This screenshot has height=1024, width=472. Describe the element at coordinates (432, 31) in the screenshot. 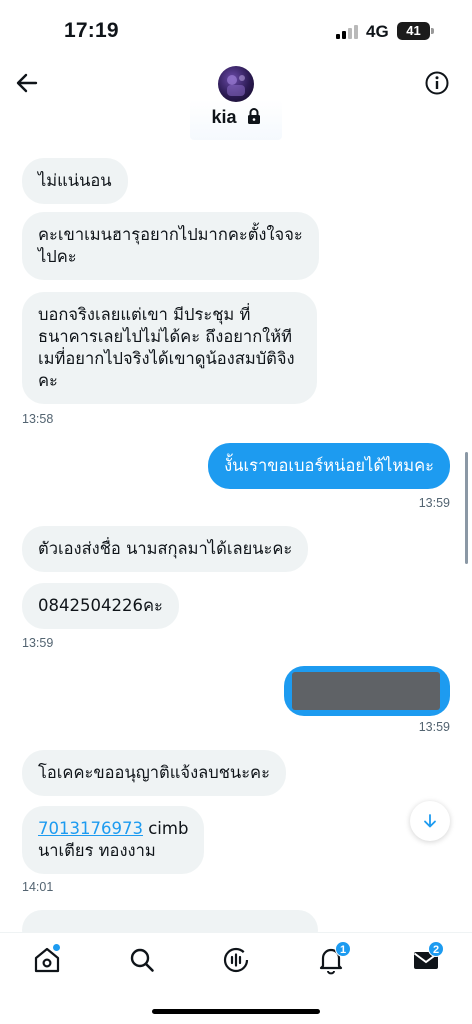

I see `battery-tip` at that location.